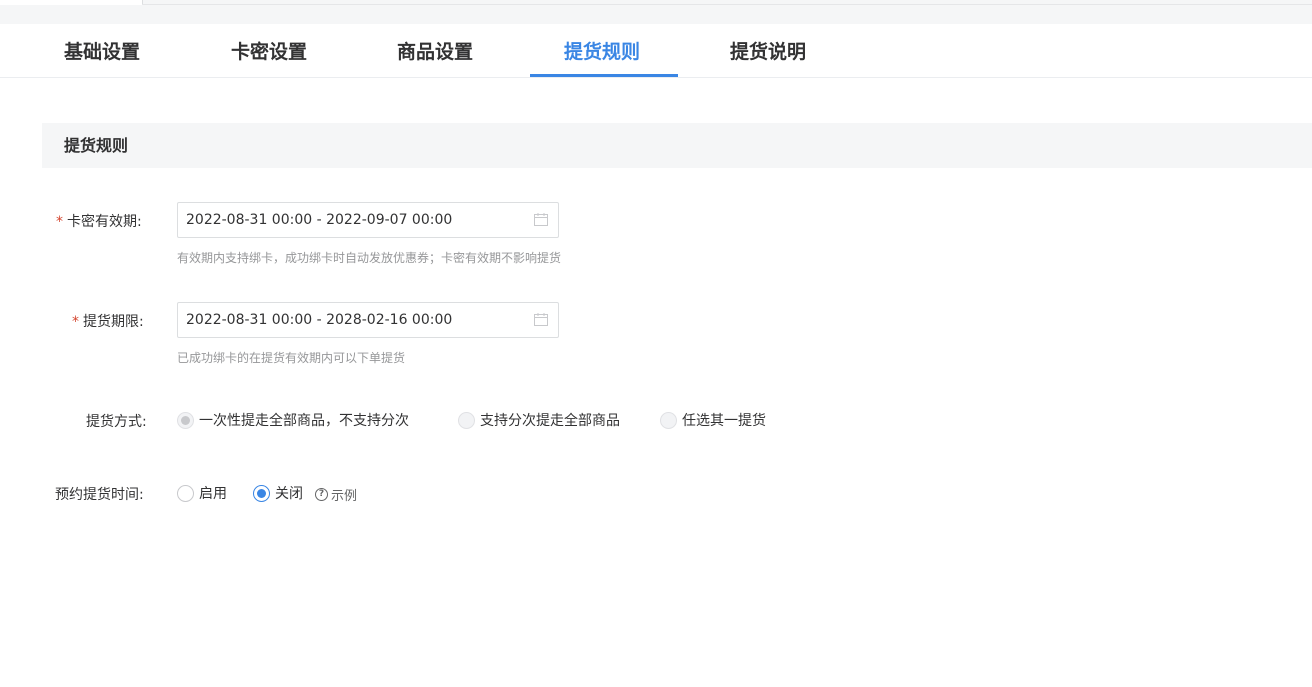  I want to click on pickup-method-option-choose-one: 任选其一提货, so click(713, 420).